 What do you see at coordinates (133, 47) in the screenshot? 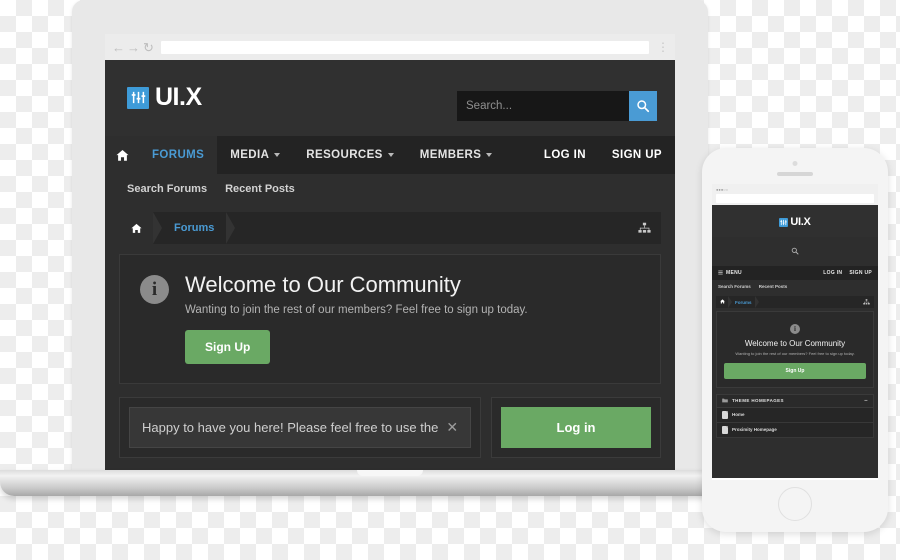
I see `arrow-right-icon: →` at bounding box center [133, 47].